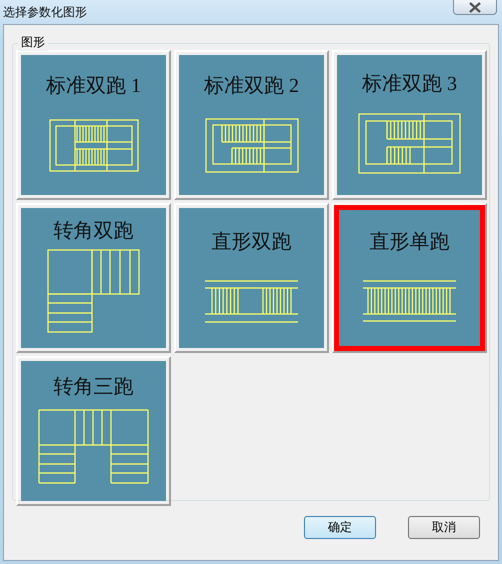 Image resolution: width=502 pixels, height=564 pixels. I want to click on dialog-button: 取消, so click(444, 527).